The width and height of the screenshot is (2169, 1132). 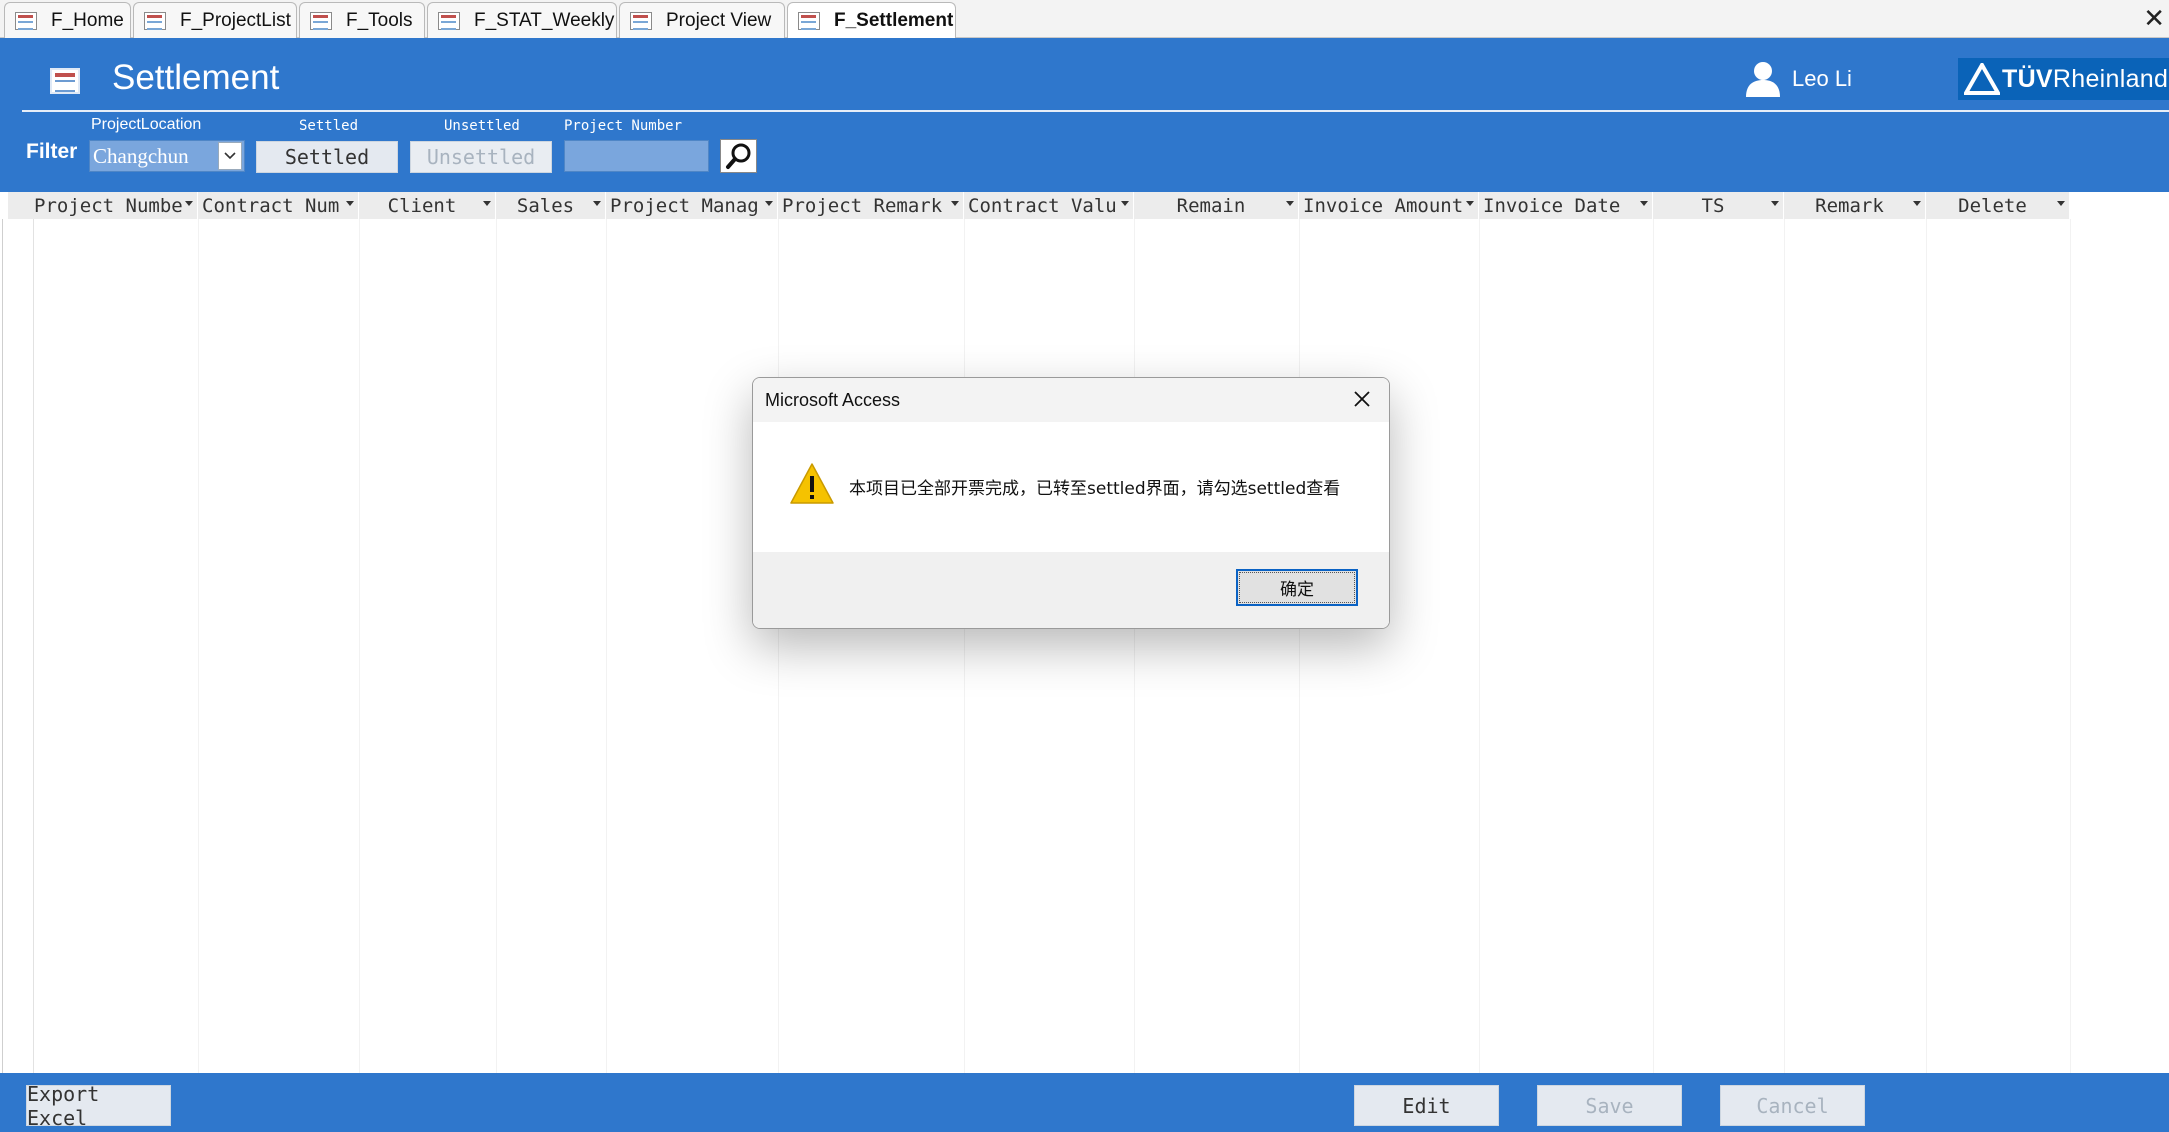 What do you see at coordinates (278, 205) in the screenshot?
I see `column-header-contract-num: Contract Num` at bounding box center [278, 205].